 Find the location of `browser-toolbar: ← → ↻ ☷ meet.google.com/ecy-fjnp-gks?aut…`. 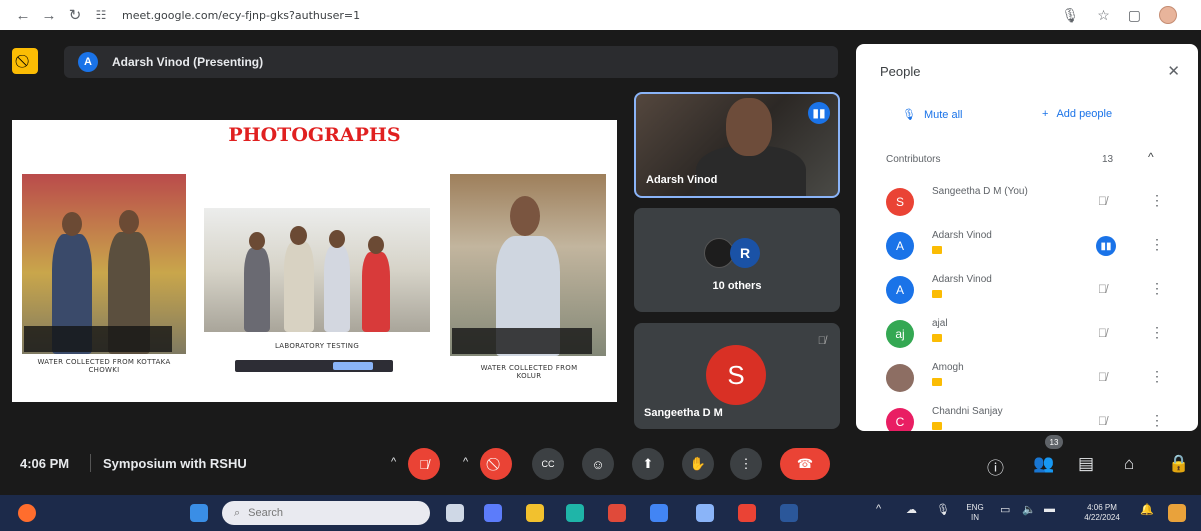

browser-toolbar: ← → ↻ ☷ meet.google.com/ecy-fjnp-gks?aut… is located at coordinates (600, 15).